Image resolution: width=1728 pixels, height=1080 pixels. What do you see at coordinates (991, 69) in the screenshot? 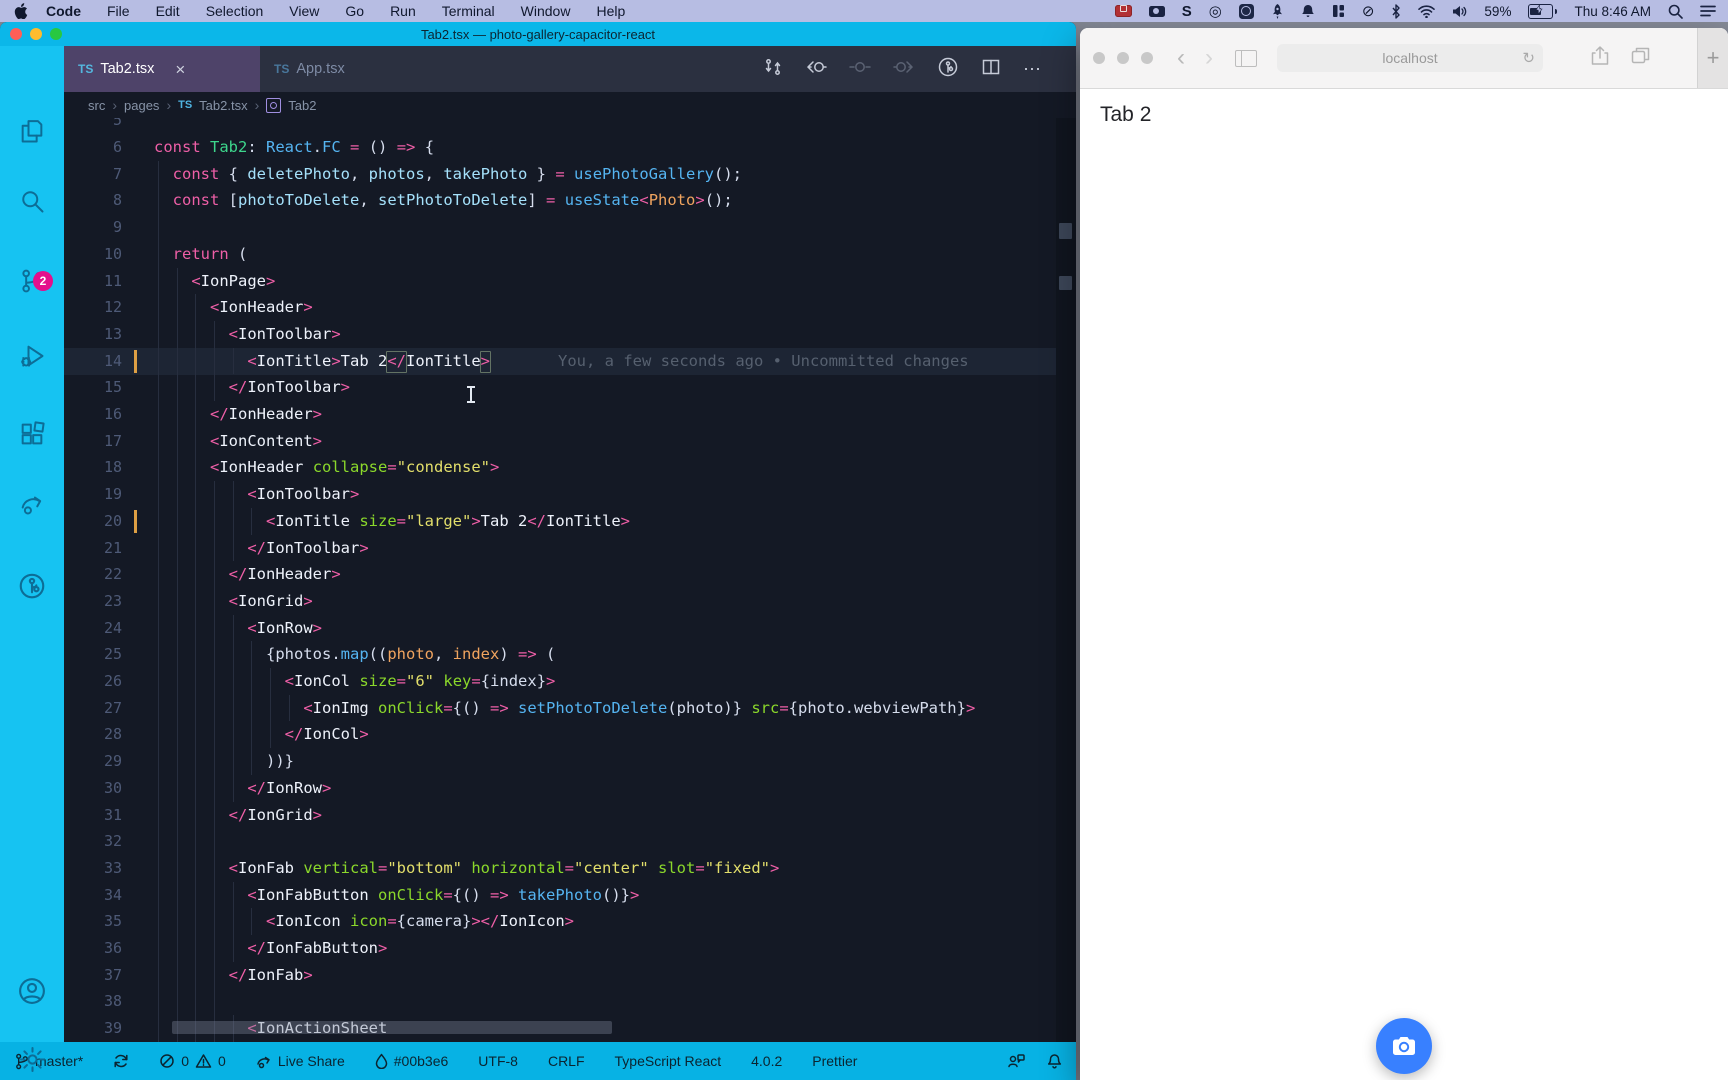
I see `split-editor-icon` at bounding box center [991, 69].